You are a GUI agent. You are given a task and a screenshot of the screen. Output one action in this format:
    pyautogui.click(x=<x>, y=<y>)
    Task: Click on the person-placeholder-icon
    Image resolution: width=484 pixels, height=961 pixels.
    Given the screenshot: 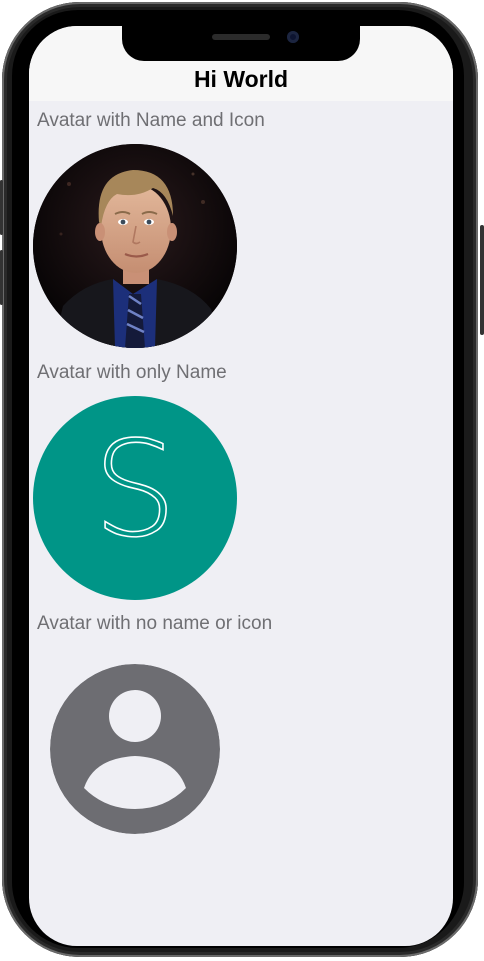 What is the action you would take?
    pyautogui.click(x=135, y=749)
    